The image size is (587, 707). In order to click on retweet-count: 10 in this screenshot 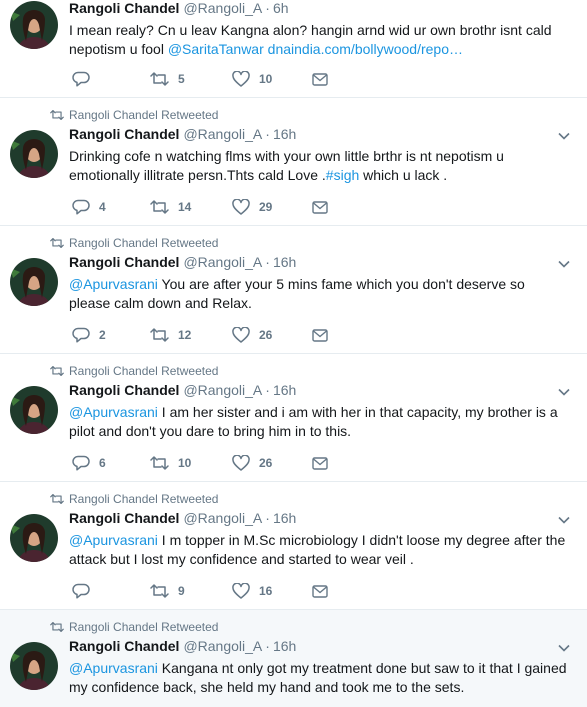, I will do `click(185, 463)`.